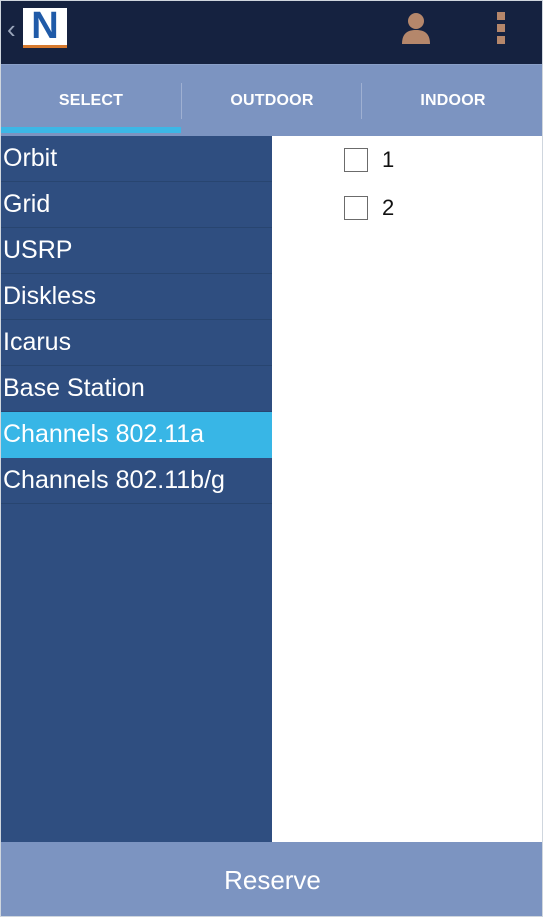 This screenshot has width=543, height=917. Describe the element at coordinates (136, 205) in the screenshot. I see `list-item-grid: Grid` at that location.